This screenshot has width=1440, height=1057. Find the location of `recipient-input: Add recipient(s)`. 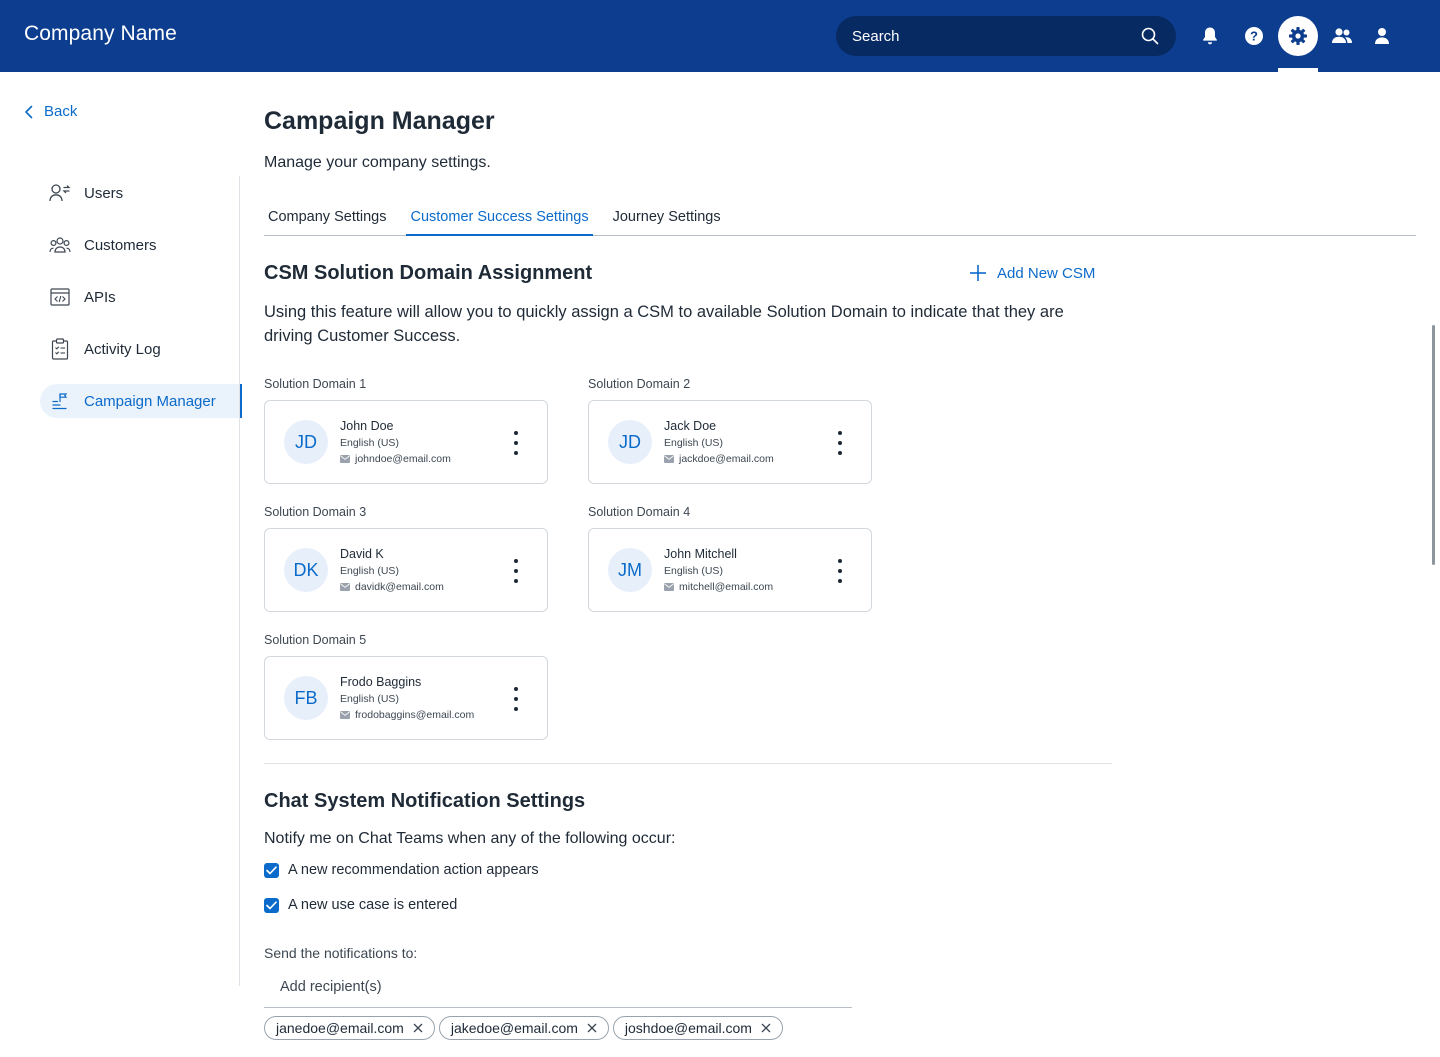

recipient-input: Add recipient(s) is located at coordinates (558, 990).